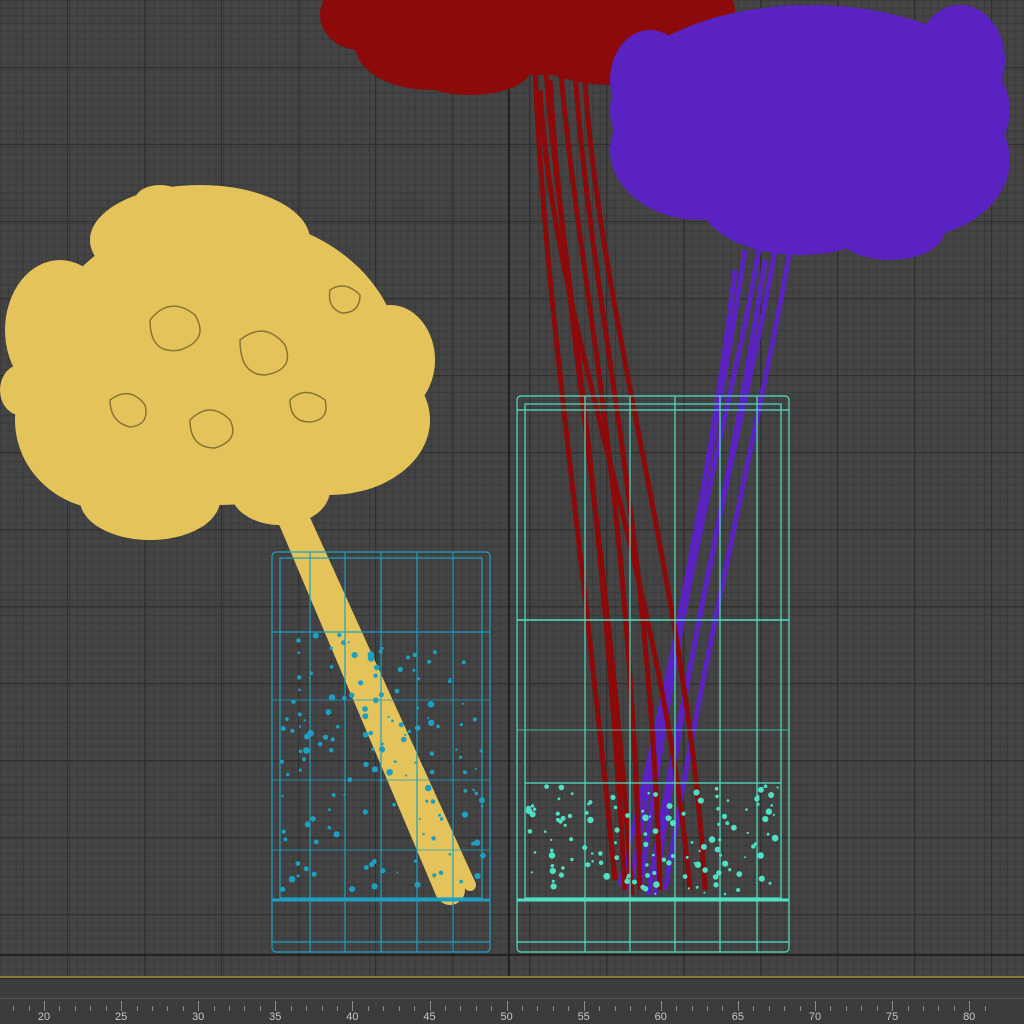 The width and height of the screenshot is (1024, 1024). I want to click on timeline-ruler: 20 25 30 35 40 45 50 55 60 65 70 75 80, so click(512, 1011).